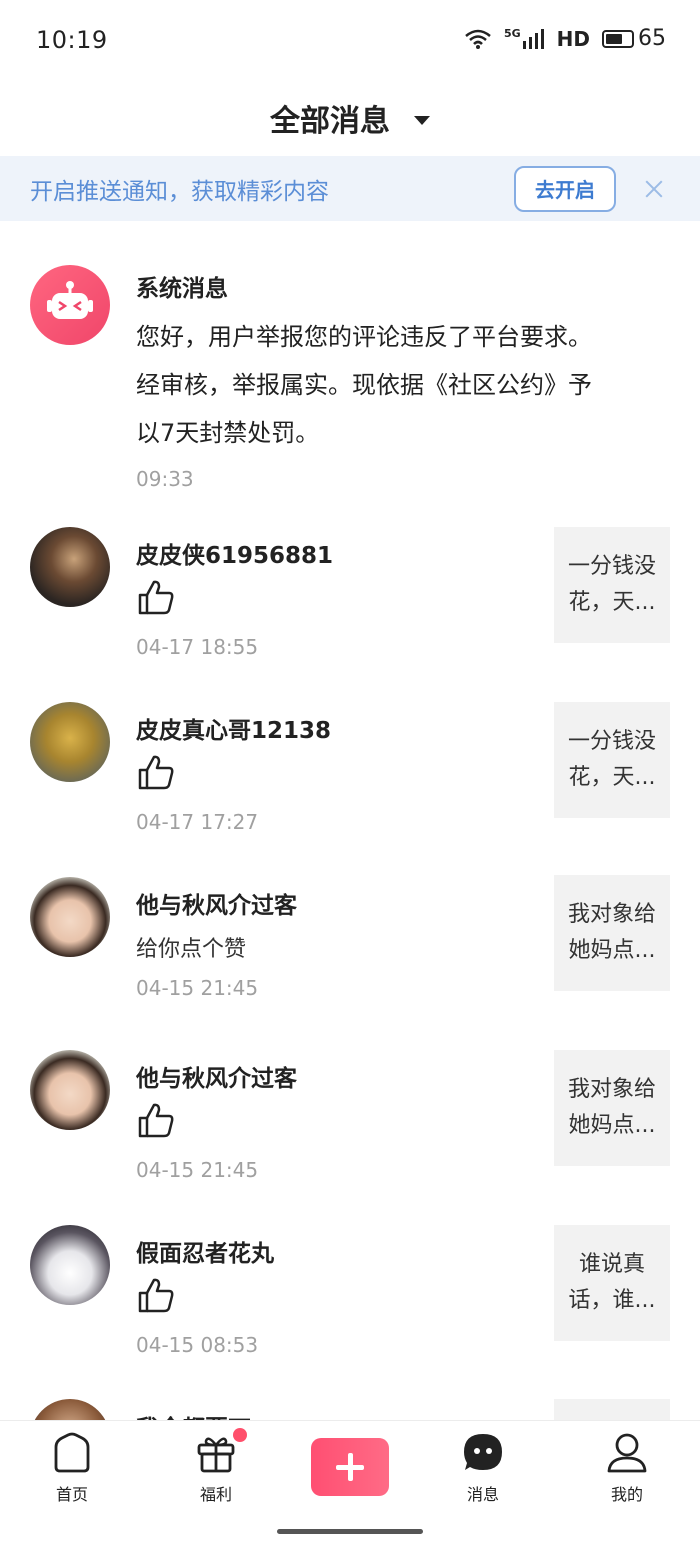  I want to click on battery-percent: 65, so click(652, 38).